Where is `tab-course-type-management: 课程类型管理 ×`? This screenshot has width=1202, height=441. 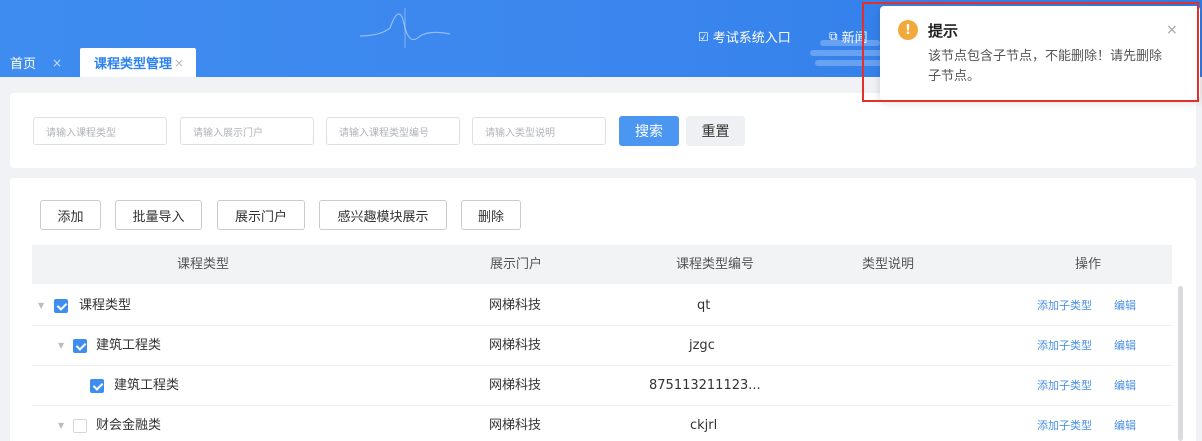
tab-course-type-management: 课程类型管理 × is located at coordinates (138, 62).